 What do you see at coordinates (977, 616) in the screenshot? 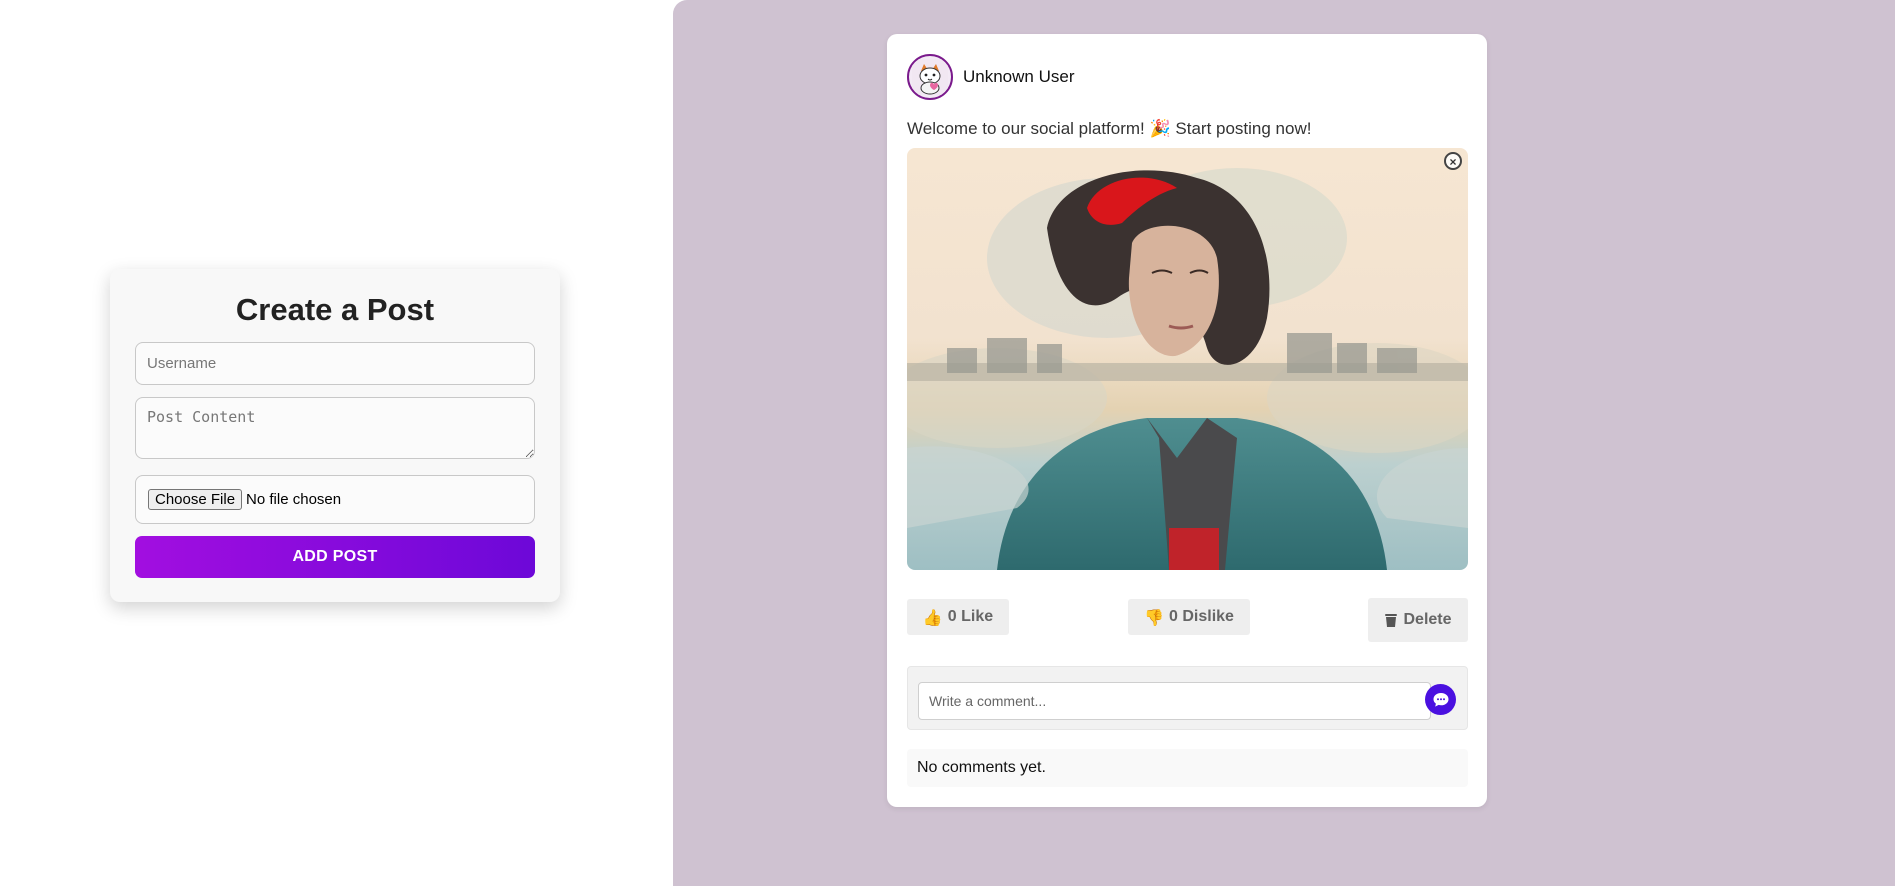
I see `like-label: Like` at bounding box center [977, 616].